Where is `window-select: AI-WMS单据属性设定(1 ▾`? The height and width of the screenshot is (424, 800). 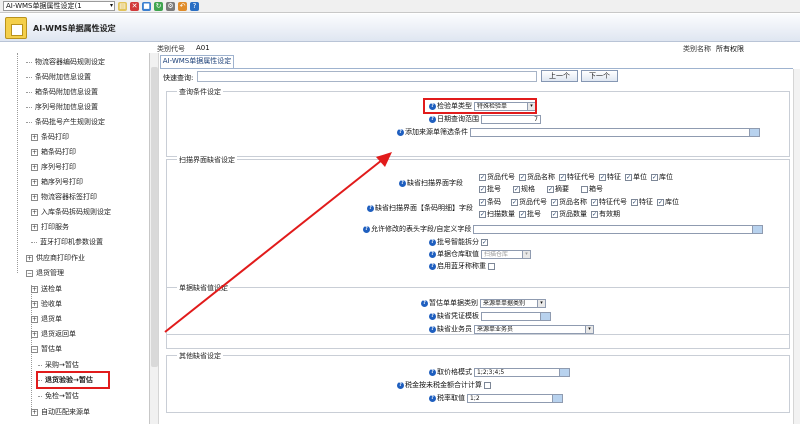 window-select: AI-WMS单据属性设定(1 ▾ is located at coordinates (59, 6).